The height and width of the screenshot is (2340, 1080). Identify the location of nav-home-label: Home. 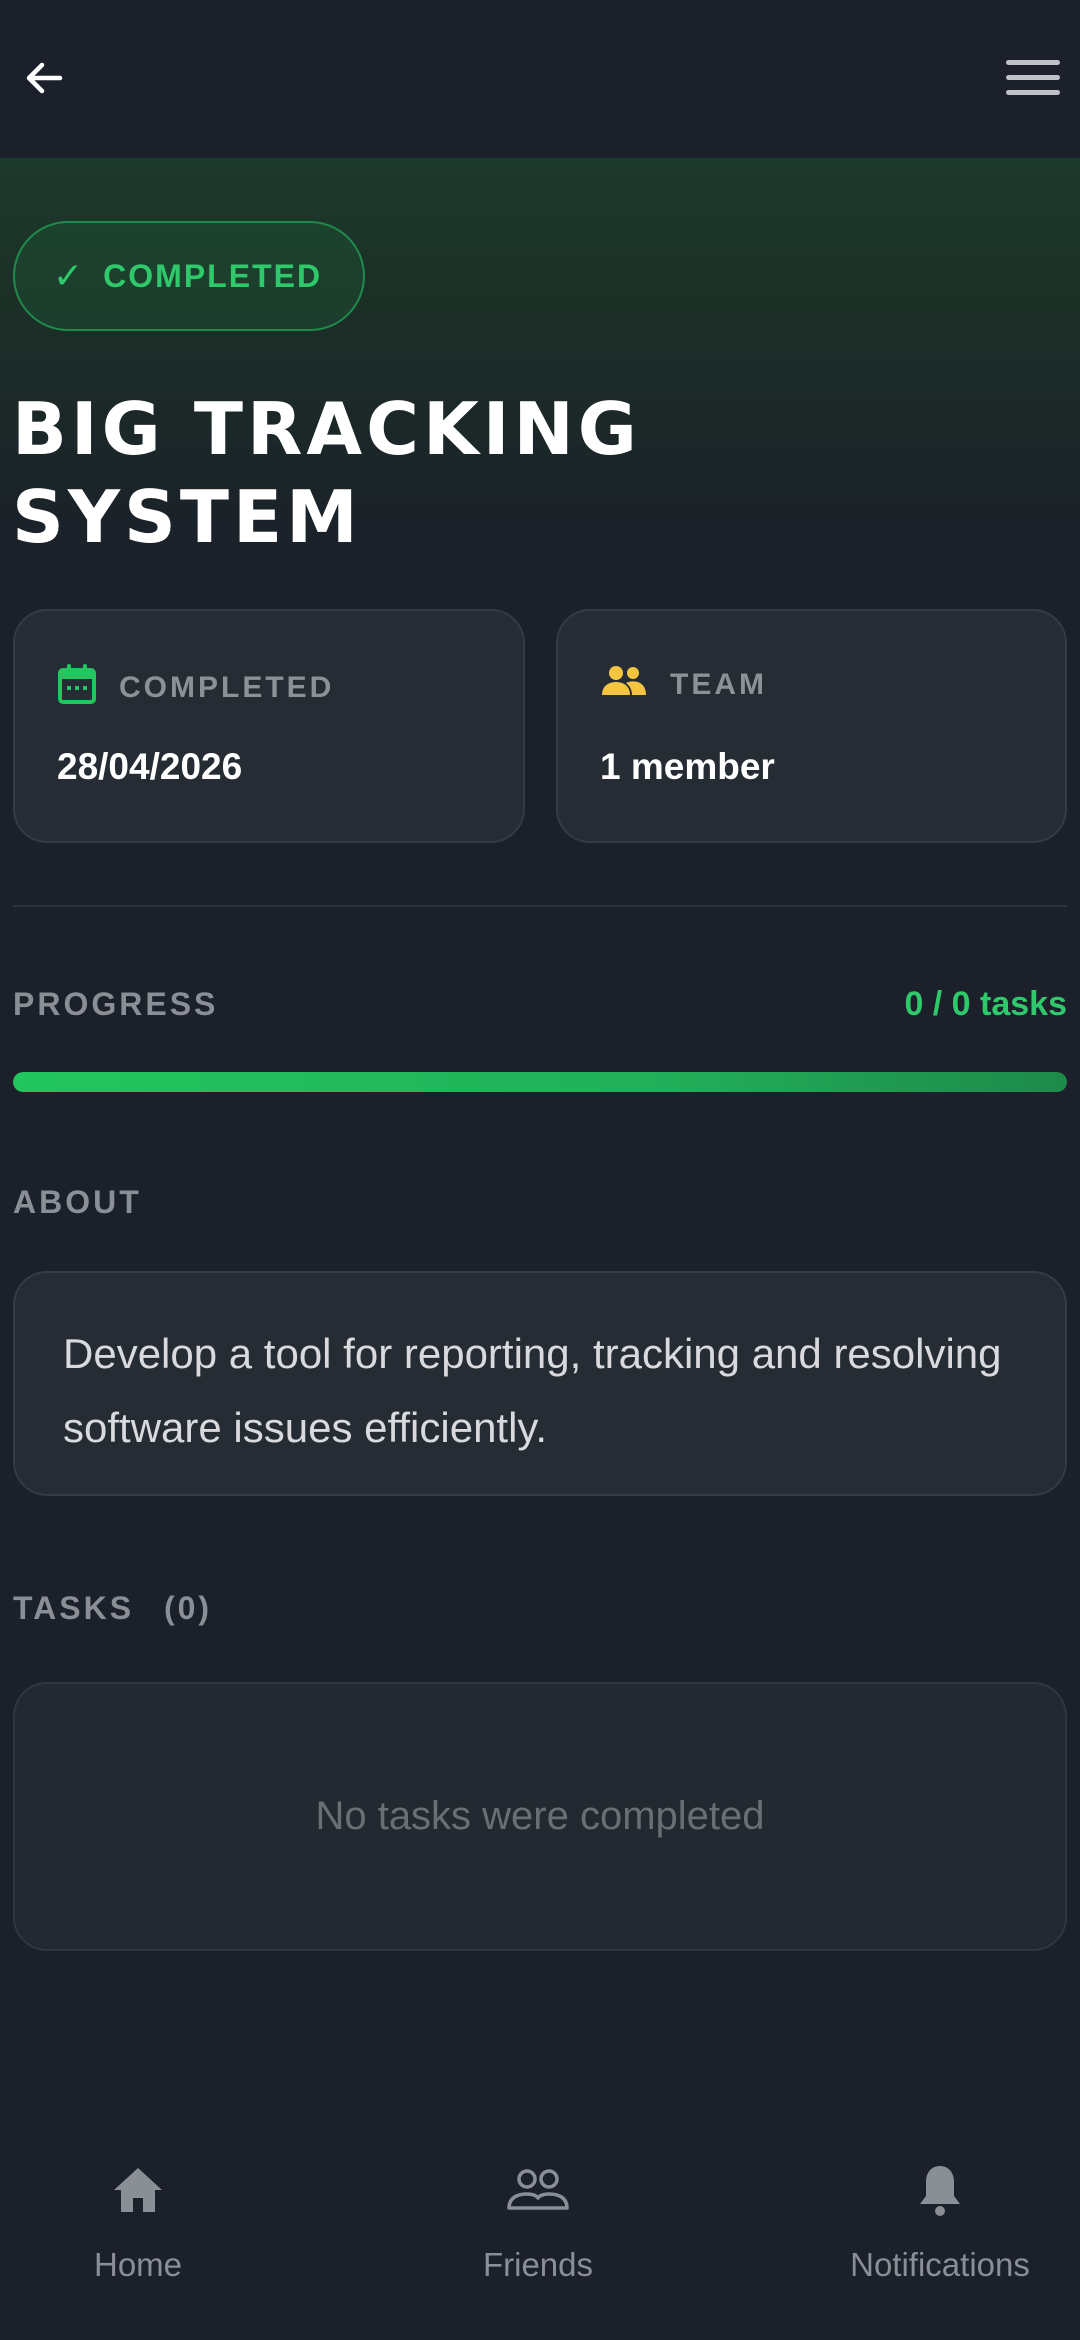
(138, 2264).